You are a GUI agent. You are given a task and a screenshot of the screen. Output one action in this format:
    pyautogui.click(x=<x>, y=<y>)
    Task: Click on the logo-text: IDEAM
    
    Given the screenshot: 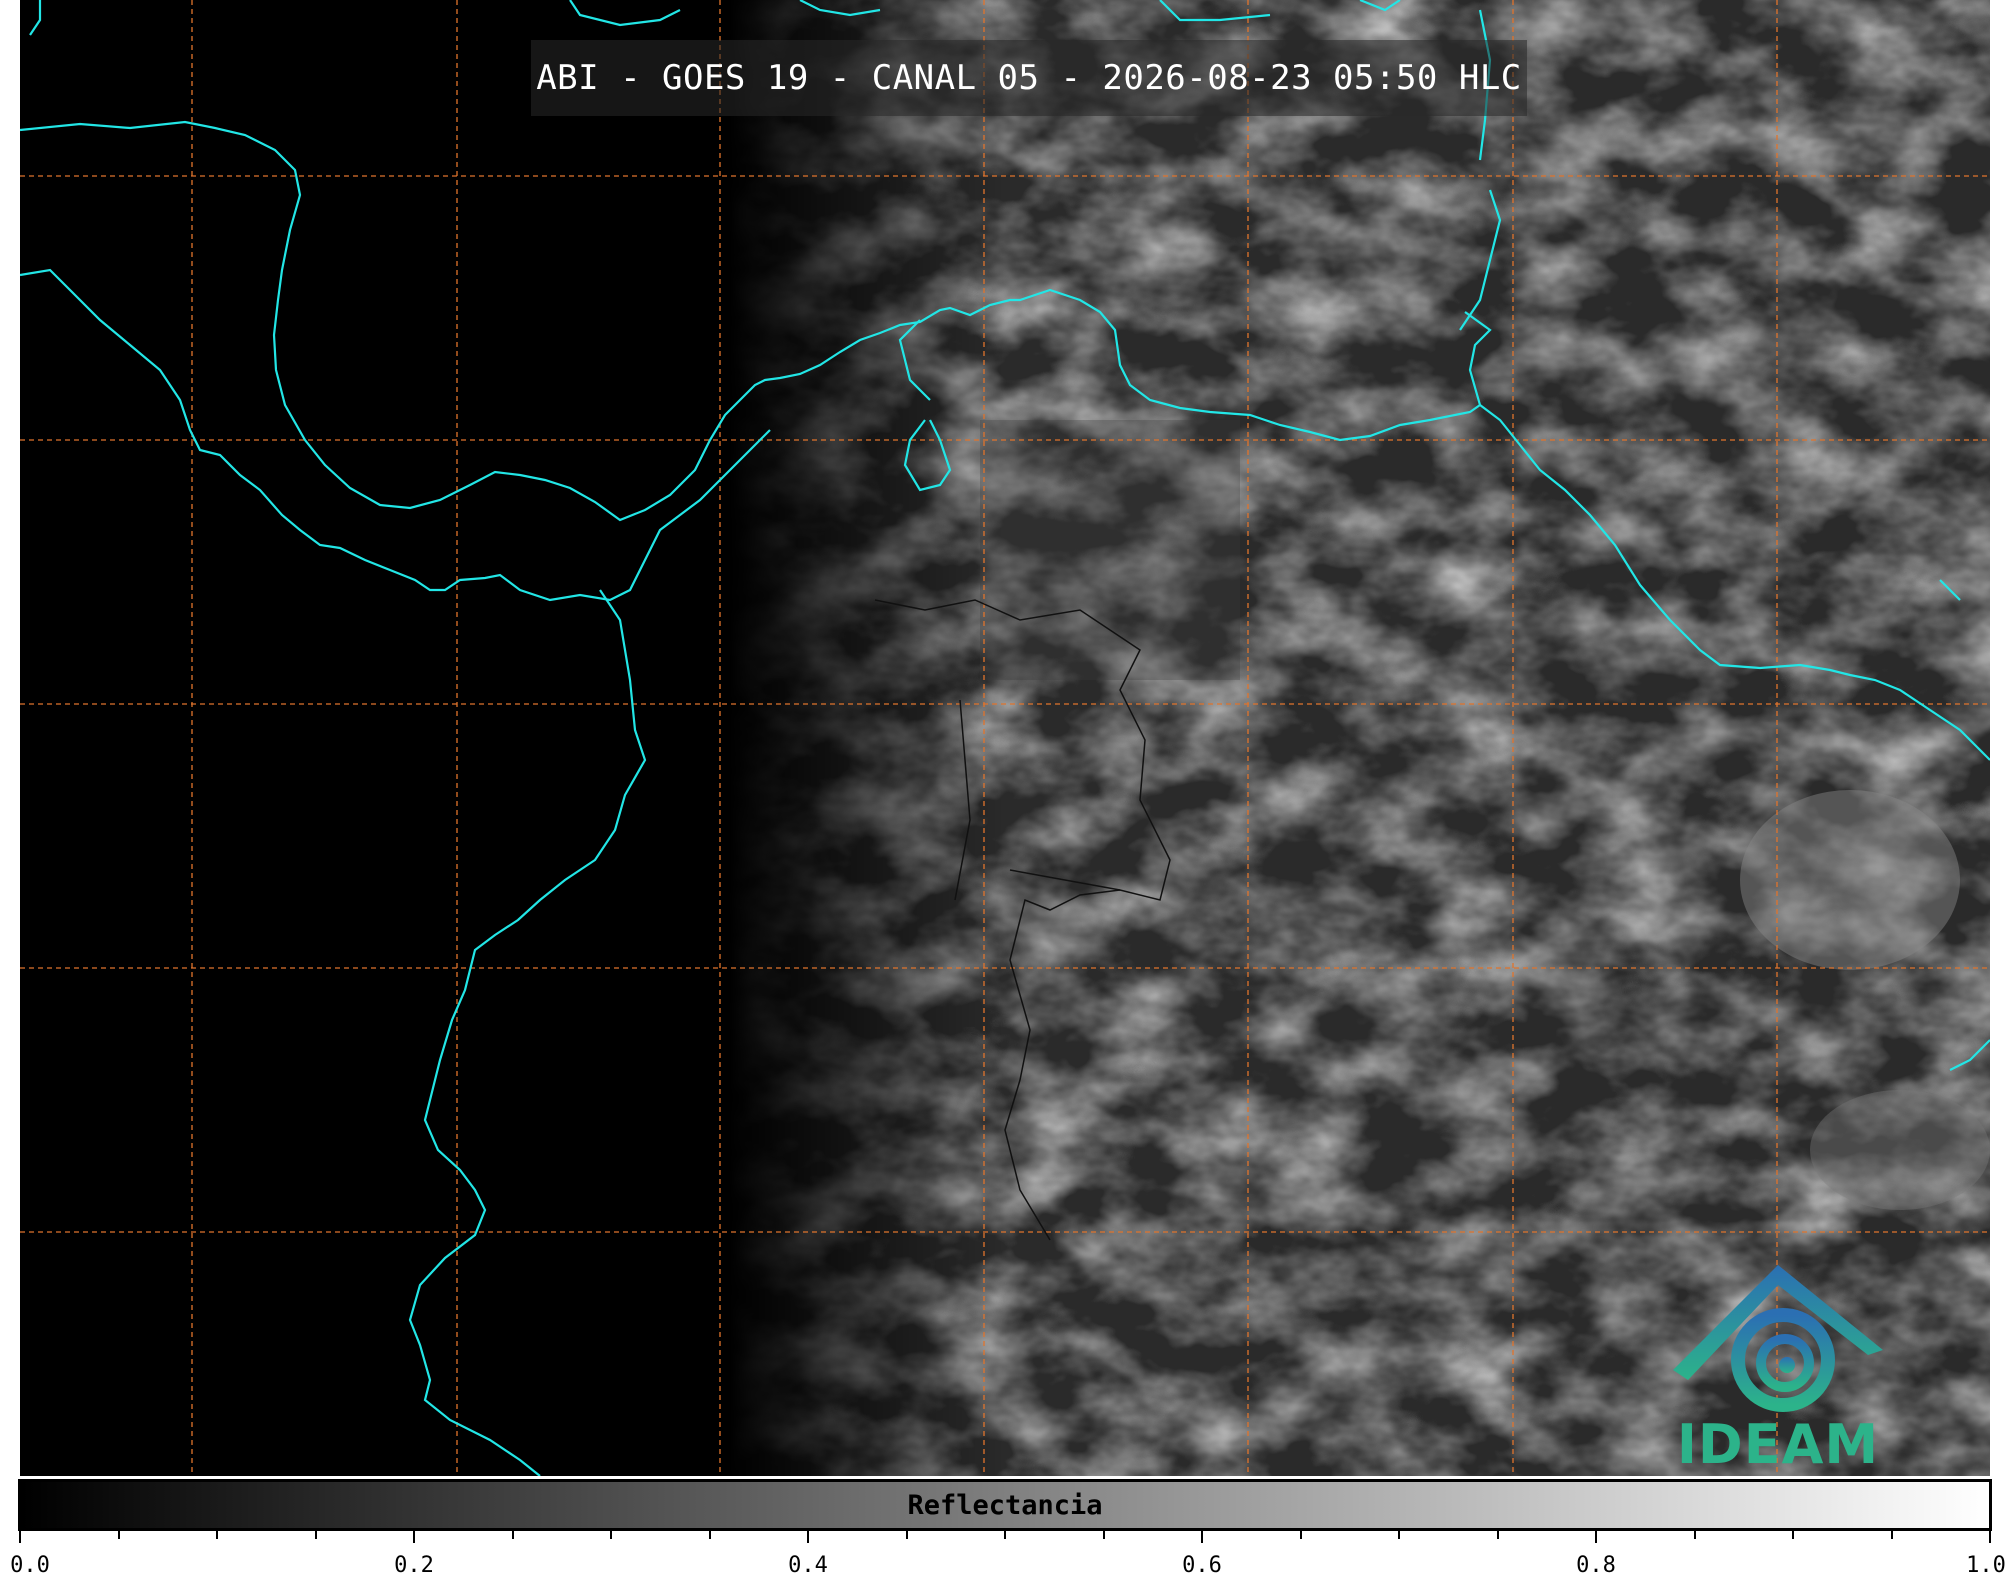 What is the action you would take?
    pyautogui.click(x=1778, y=1444)
    